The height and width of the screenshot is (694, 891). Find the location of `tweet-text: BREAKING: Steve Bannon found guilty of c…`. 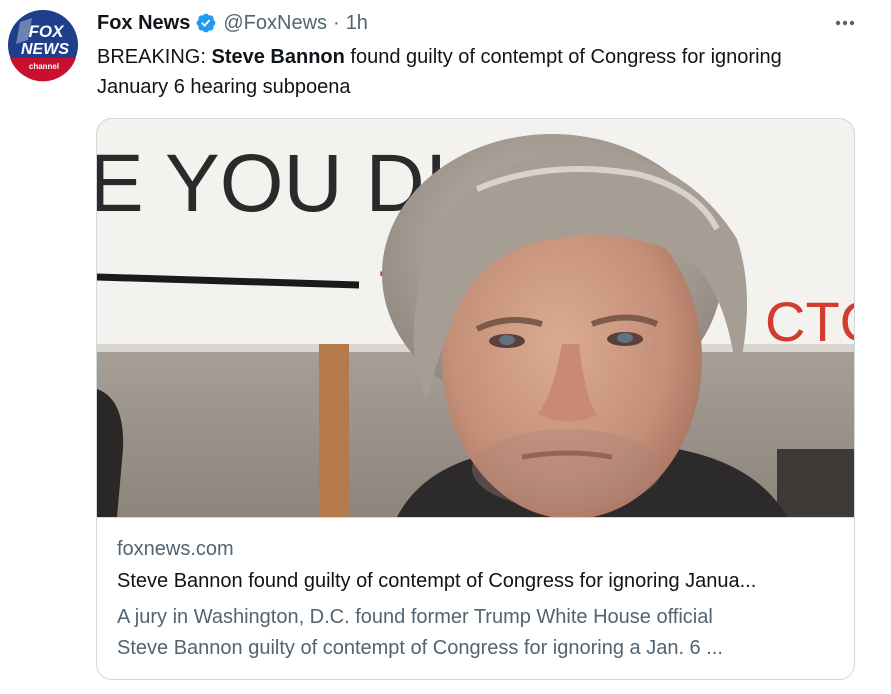

tweet-text: BREAKING: Steve Bannon found guilty of c… is located at coordinates (477, 72).